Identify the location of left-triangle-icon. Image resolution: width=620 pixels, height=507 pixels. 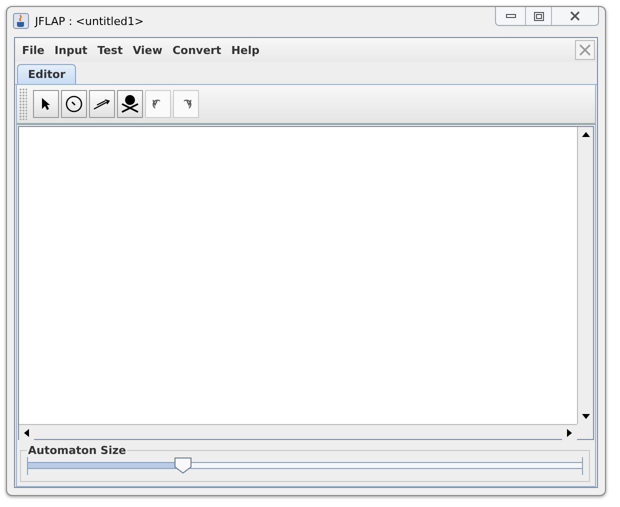
(26, 432).